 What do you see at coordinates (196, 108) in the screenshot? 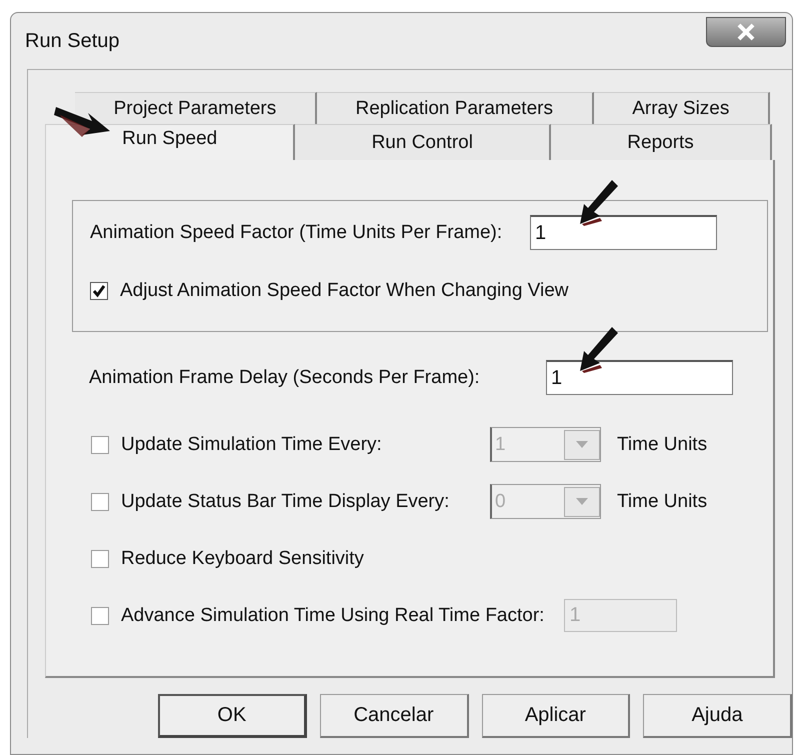
I see `tab: Project Parameters` at bounding box center [196, 108].